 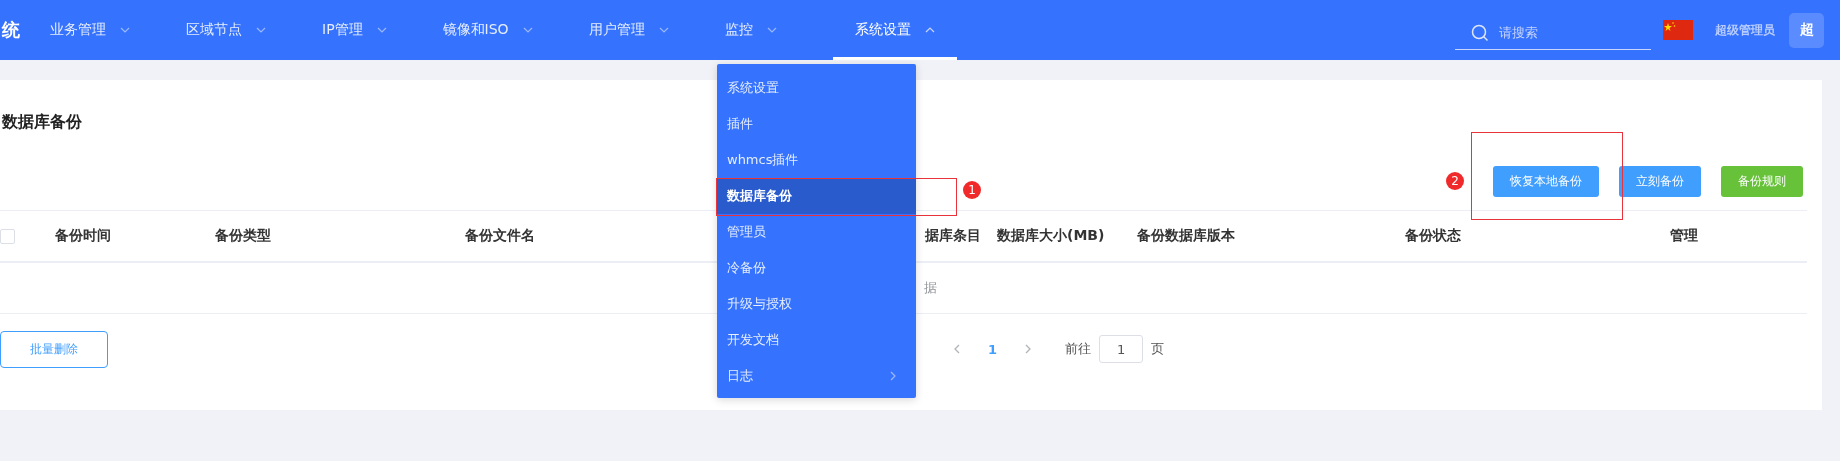 What do you see at coordinates (1121, 349) in the screenshot?
I see `page-input: 1` at bounding box center [1121, 349].